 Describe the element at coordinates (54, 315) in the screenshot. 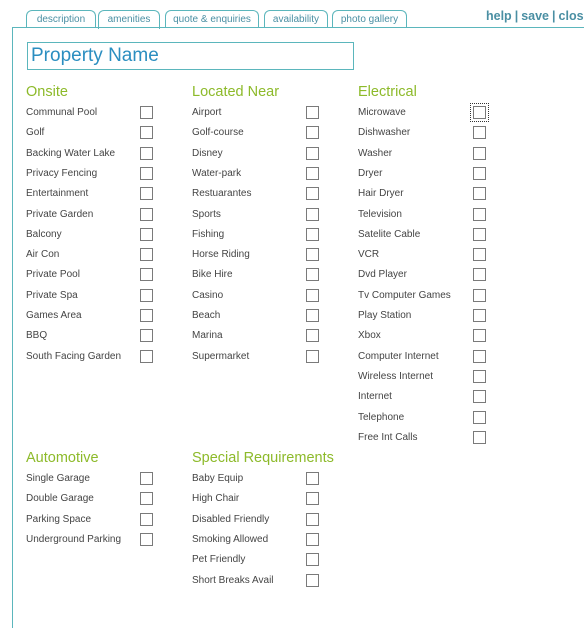

I see `amenity-label: Games Area` at that location.